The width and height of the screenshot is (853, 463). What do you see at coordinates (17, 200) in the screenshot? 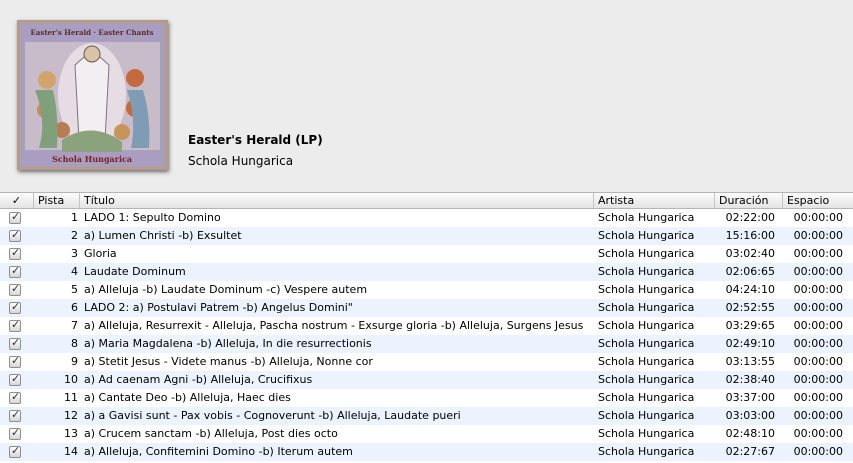
I see `column-header-check: ✓` at bounding box center [17, 200].